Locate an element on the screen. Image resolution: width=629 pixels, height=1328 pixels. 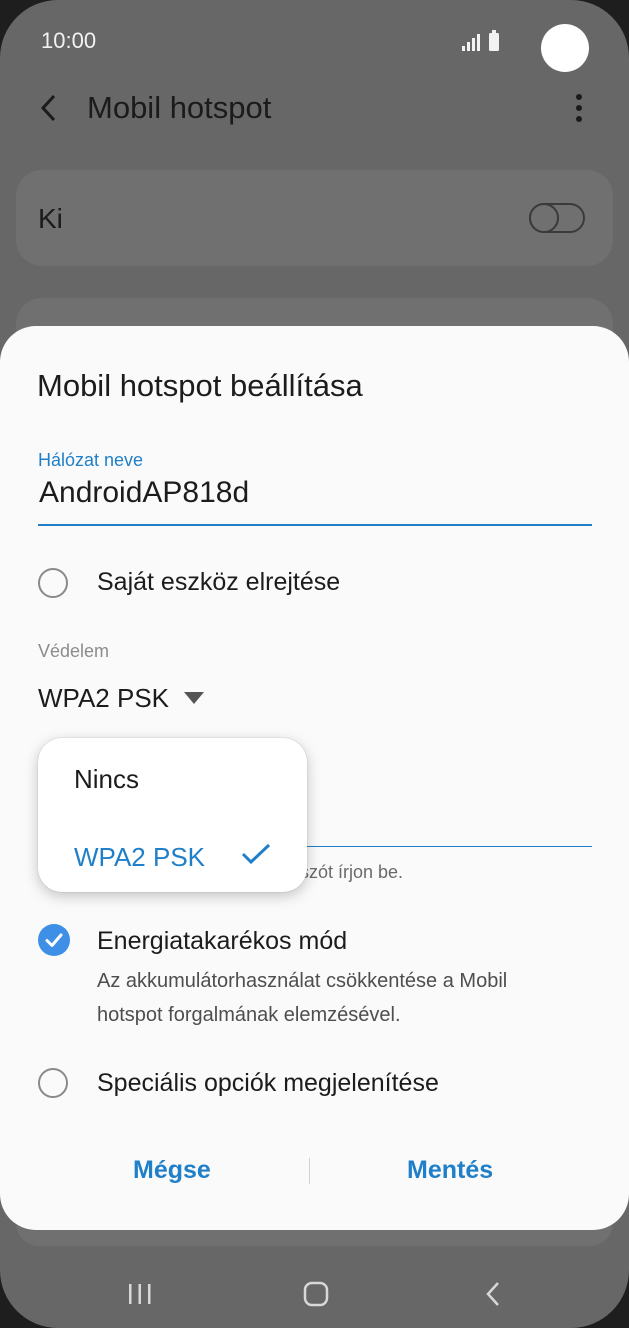
advanced-options-label: Speciális opciók megjelenítése is located at coordinates (268, 1083).